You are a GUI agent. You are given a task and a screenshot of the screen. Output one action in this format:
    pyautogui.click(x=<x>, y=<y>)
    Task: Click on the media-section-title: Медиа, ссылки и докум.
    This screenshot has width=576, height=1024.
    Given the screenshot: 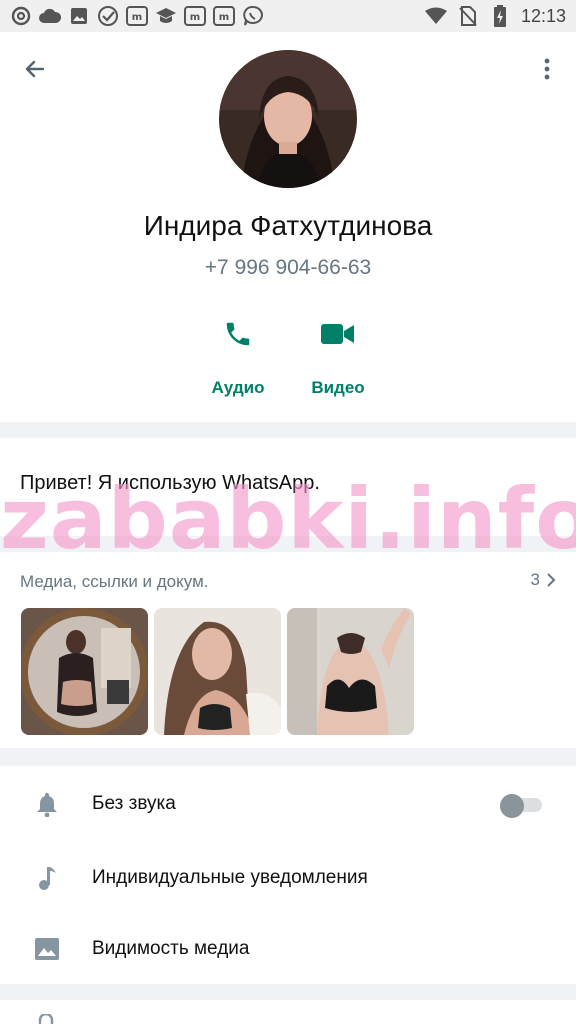 What is the action you would take?
    pyautogui.click(x=114, y=582)
    